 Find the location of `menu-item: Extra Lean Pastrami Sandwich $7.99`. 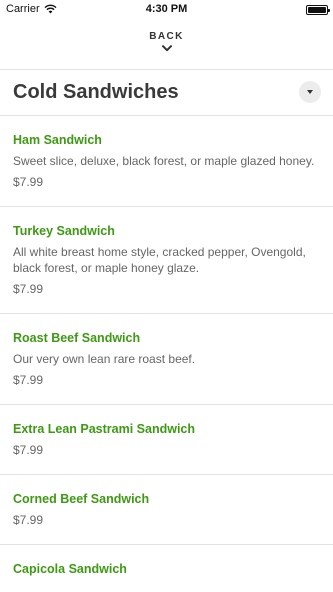

menu-item: Extra Lean Pastrami Sandwich $7.99 is located at coordinates (166, 440).